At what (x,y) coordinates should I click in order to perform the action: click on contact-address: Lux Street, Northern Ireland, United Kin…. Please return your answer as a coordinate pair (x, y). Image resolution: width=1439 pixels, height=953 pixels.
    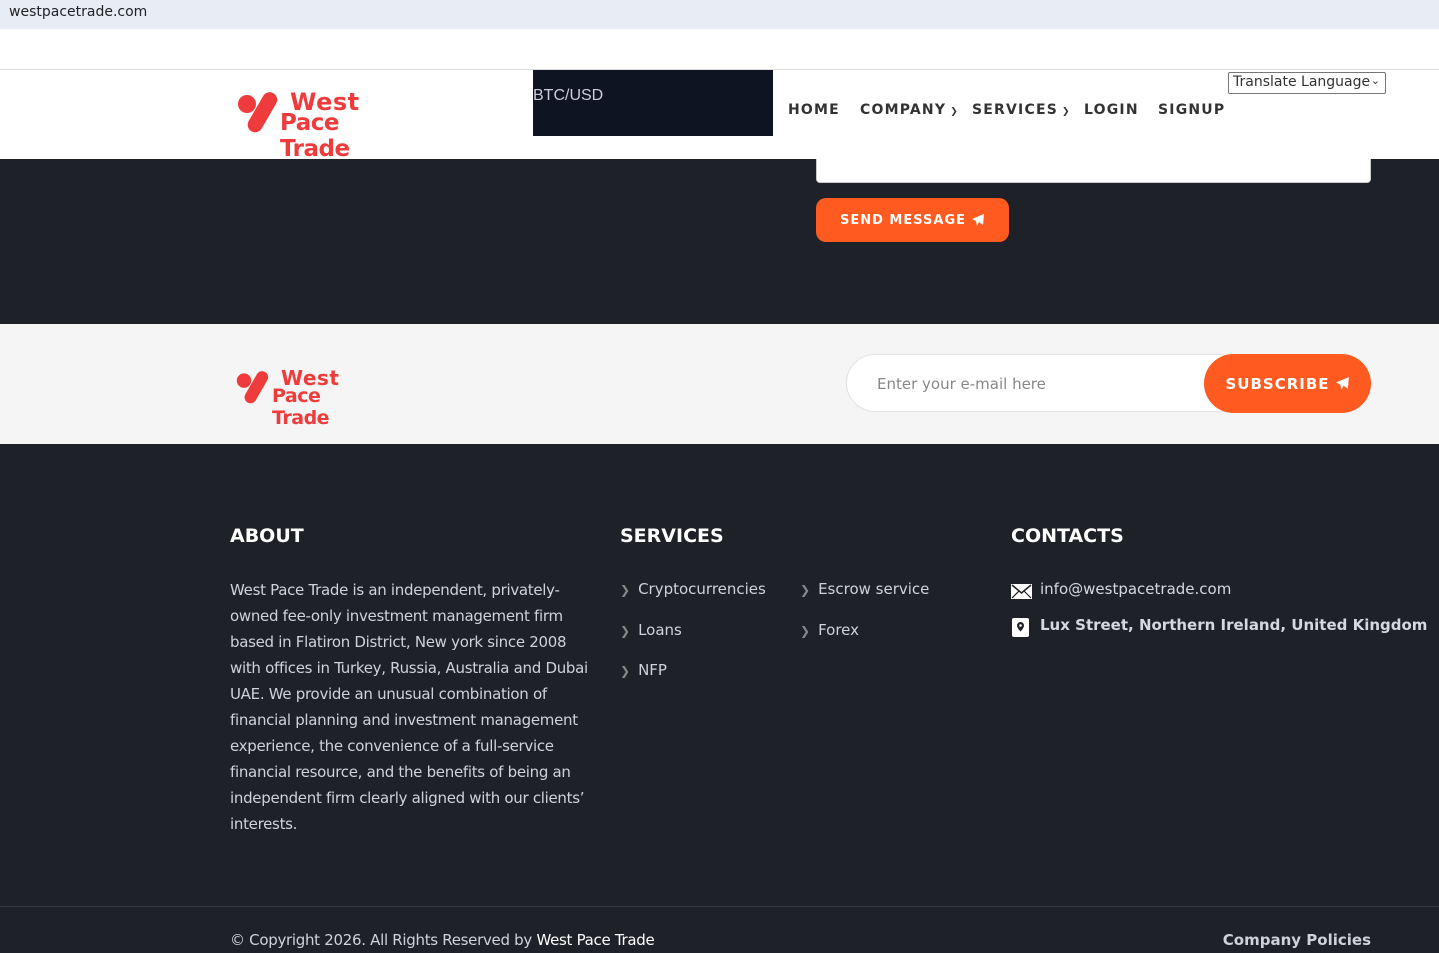
    Looking at the image, I should click on (1234, 625).